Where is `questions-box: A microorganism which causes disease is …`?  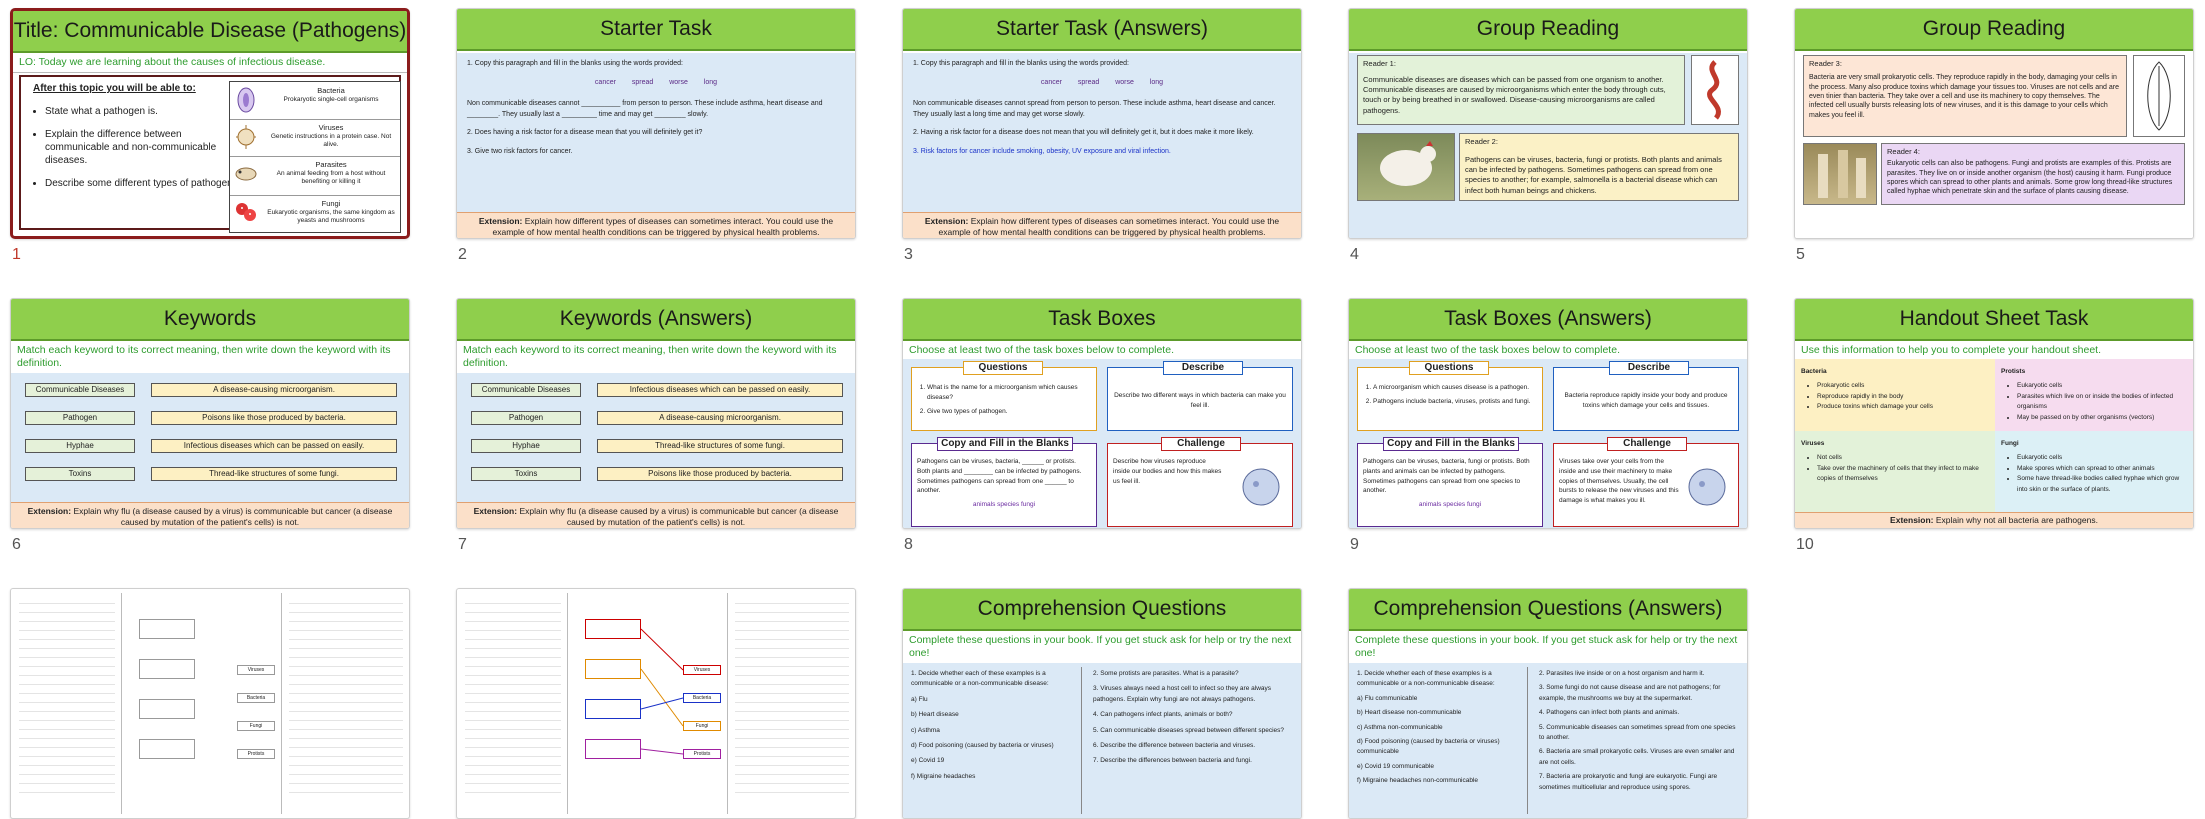
questions-box: A microorganism which causes disease is … is located at coordinates (1450, 399).